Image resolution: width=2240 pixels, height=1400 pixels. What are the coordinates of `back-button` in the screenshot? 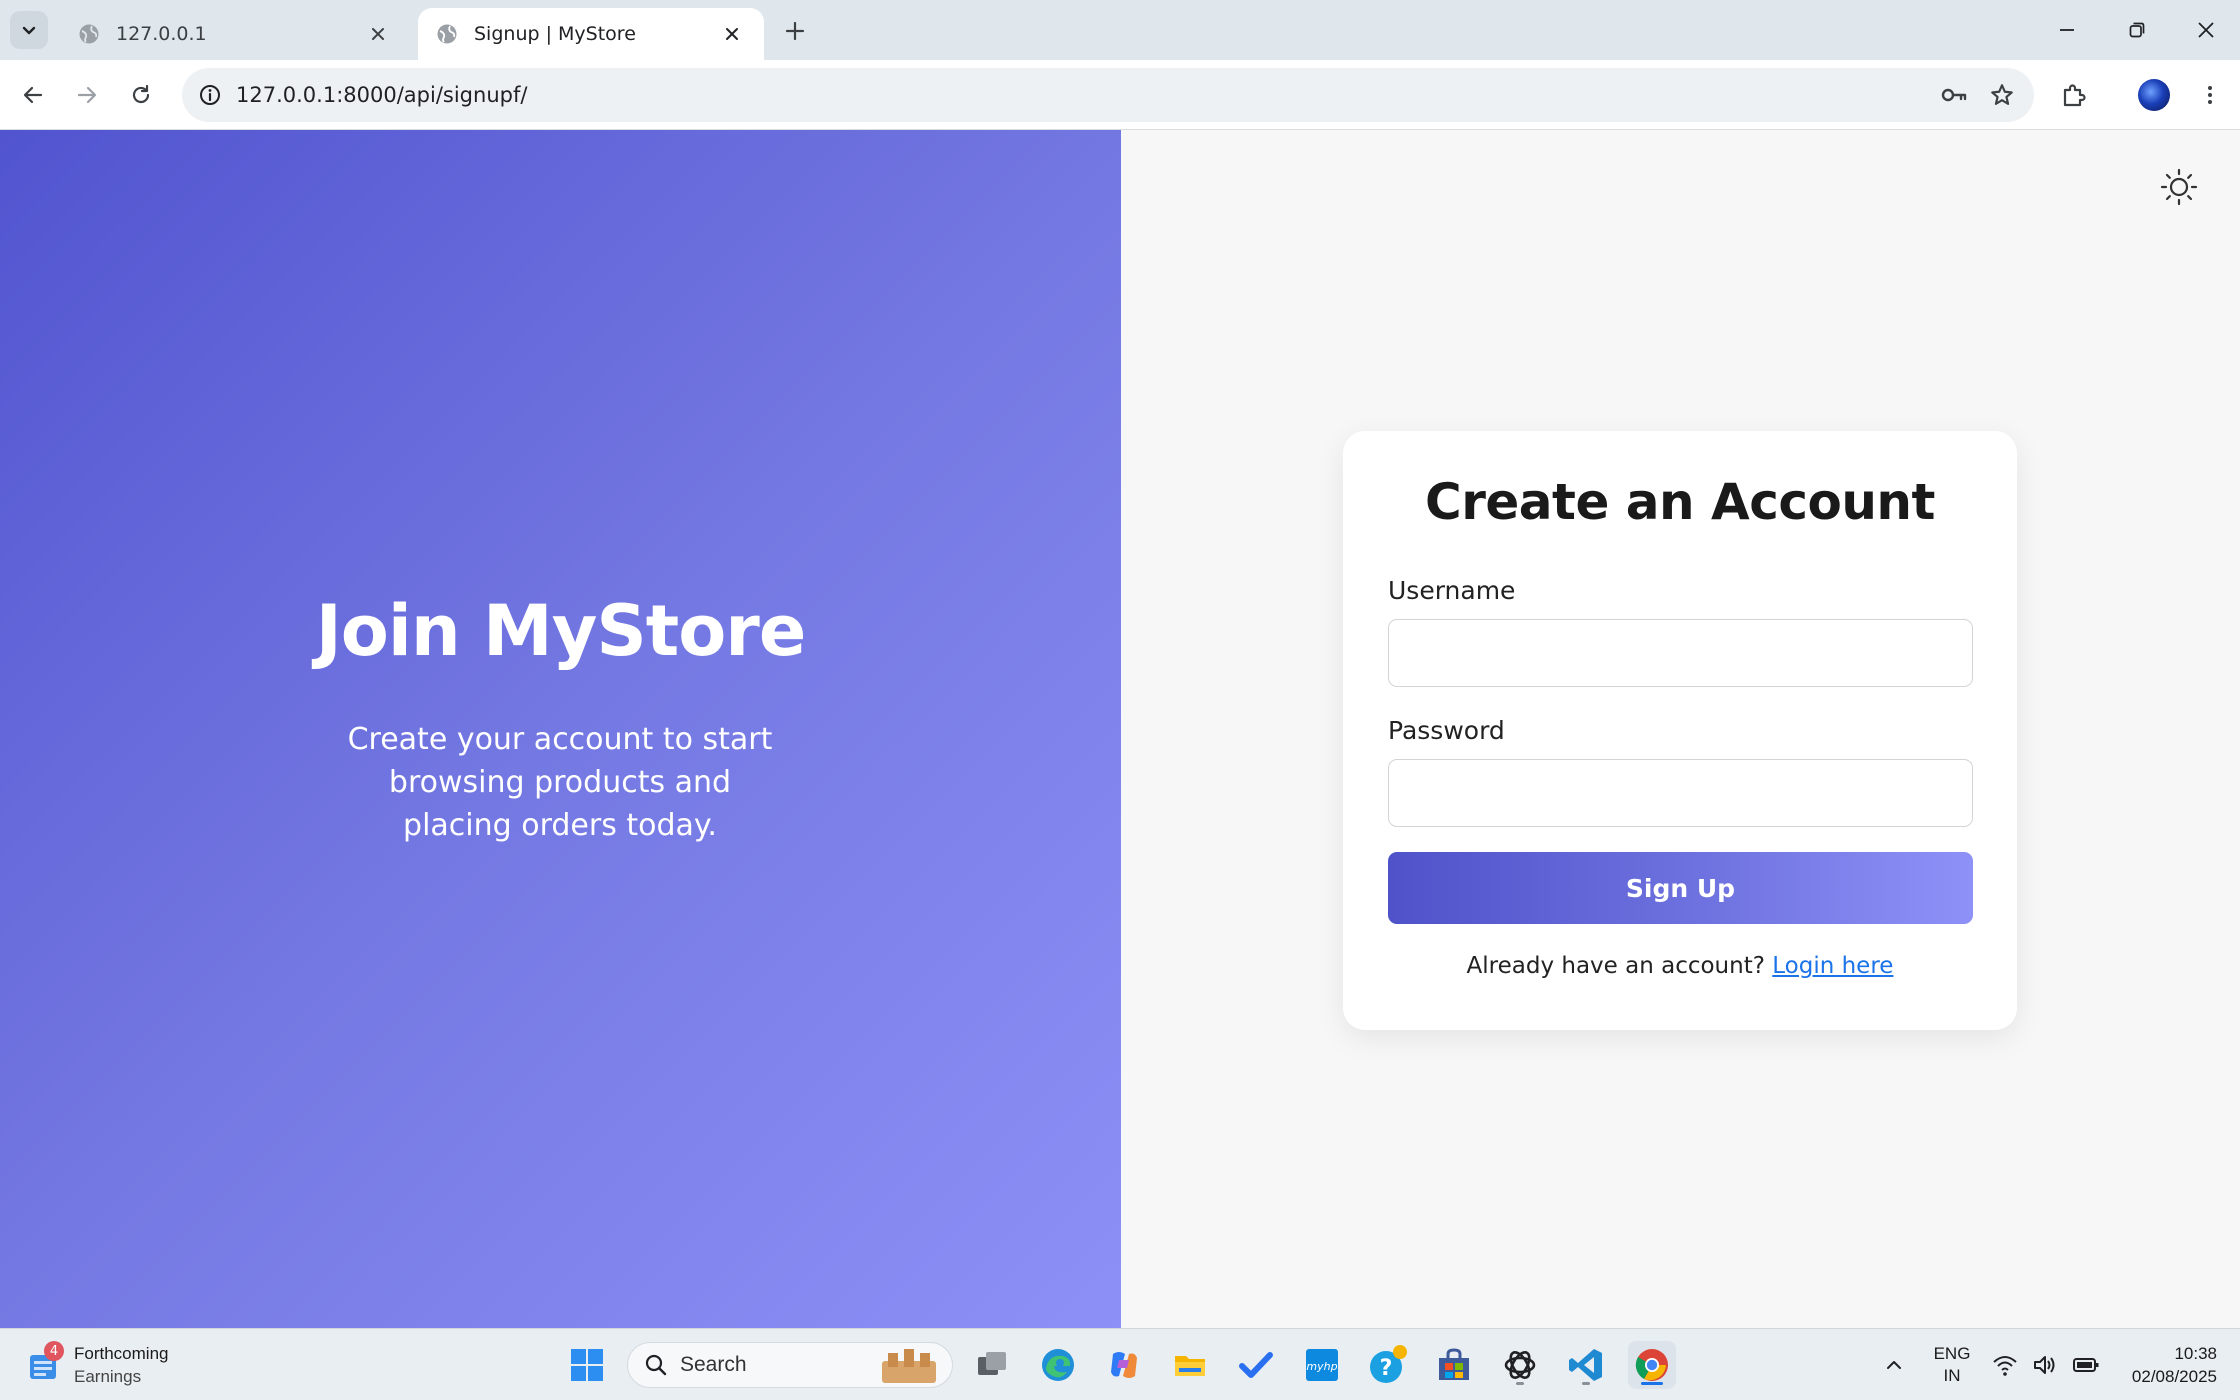 It's located at (33, 95).